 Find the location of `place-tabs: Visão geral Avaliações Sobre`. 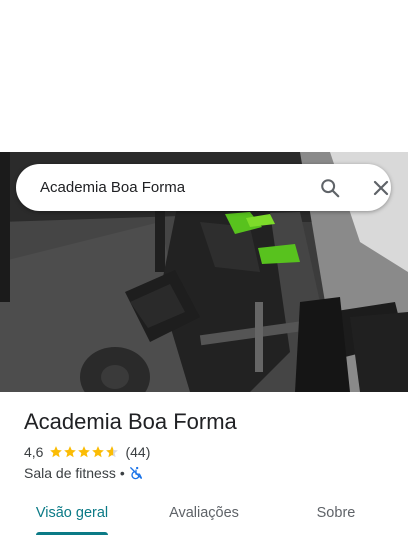

place-tabs: Visão geral Avaliações Sobre is located at coordinates (204, 518).